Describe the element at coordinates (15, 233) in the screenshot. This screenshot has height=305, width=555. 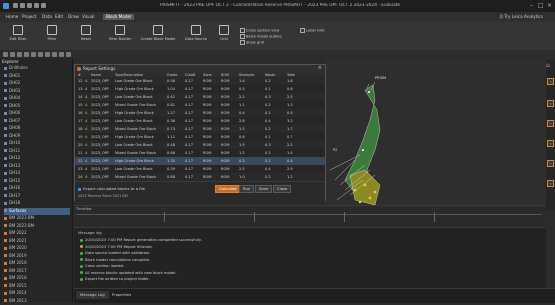
I see `explorer-item: BM 2022` at that location.